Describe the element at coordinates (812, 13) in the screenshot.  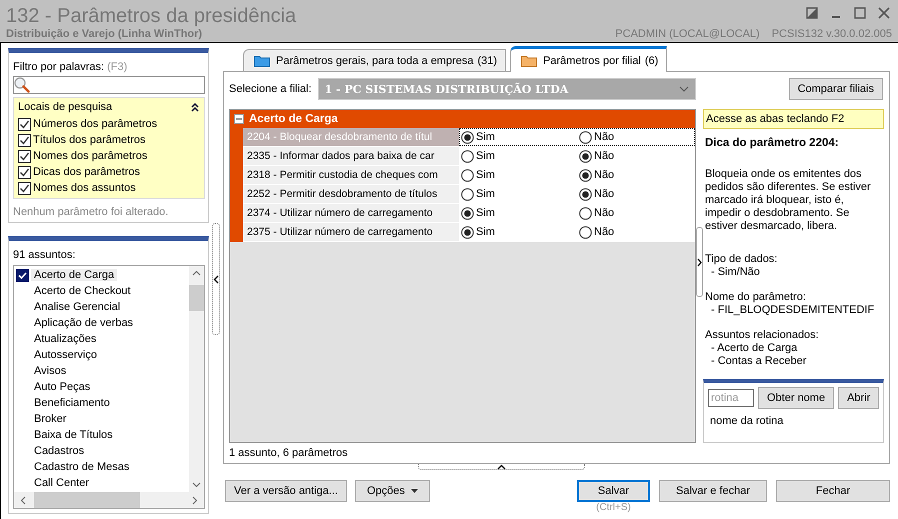
I see `restore-icon` at that location.